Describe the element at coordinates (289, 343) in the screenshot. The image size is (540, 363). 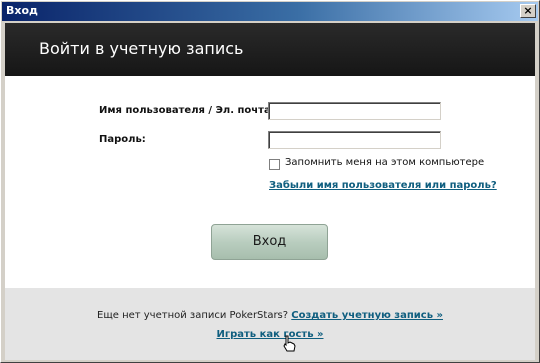
I see `hand-pointer-icon` at that location.